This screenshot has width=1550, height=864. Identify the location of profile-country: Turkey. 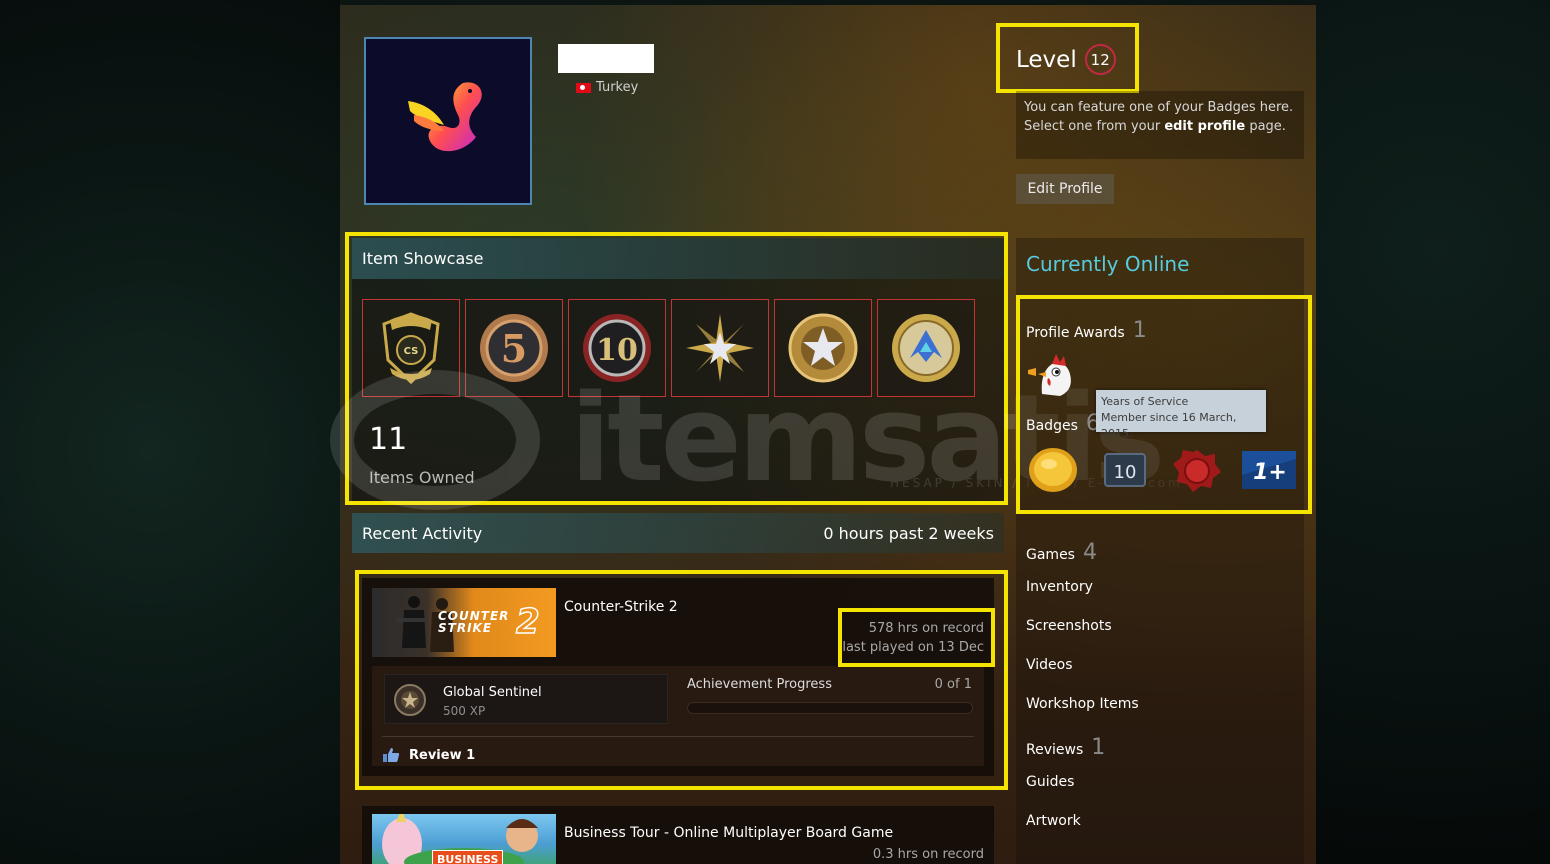
(607, 87).